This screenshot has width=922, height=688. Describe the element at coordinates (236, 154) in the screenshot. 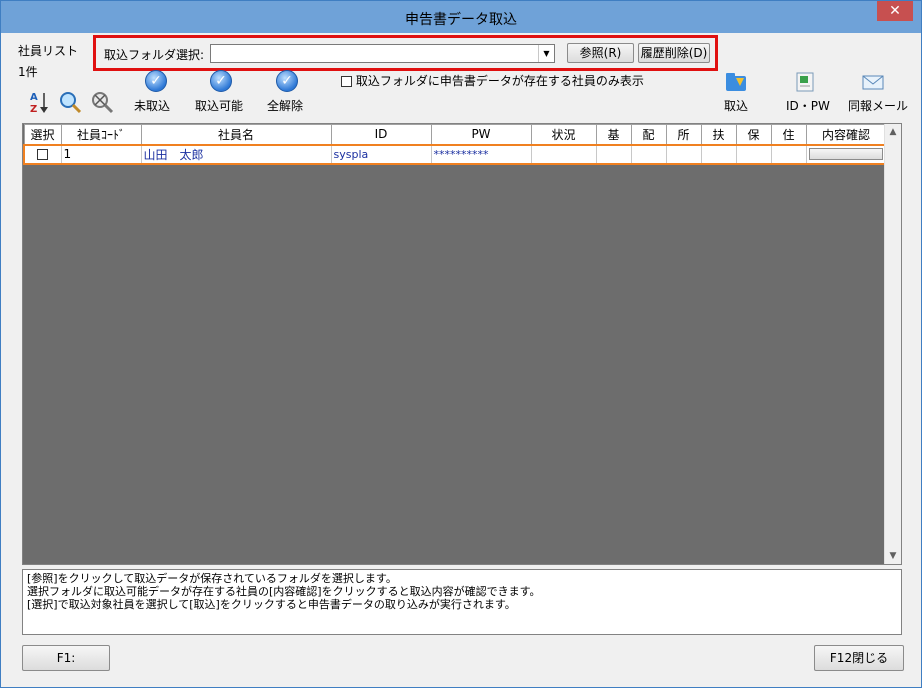

I see `row-name: 山田 太郎` at that location.